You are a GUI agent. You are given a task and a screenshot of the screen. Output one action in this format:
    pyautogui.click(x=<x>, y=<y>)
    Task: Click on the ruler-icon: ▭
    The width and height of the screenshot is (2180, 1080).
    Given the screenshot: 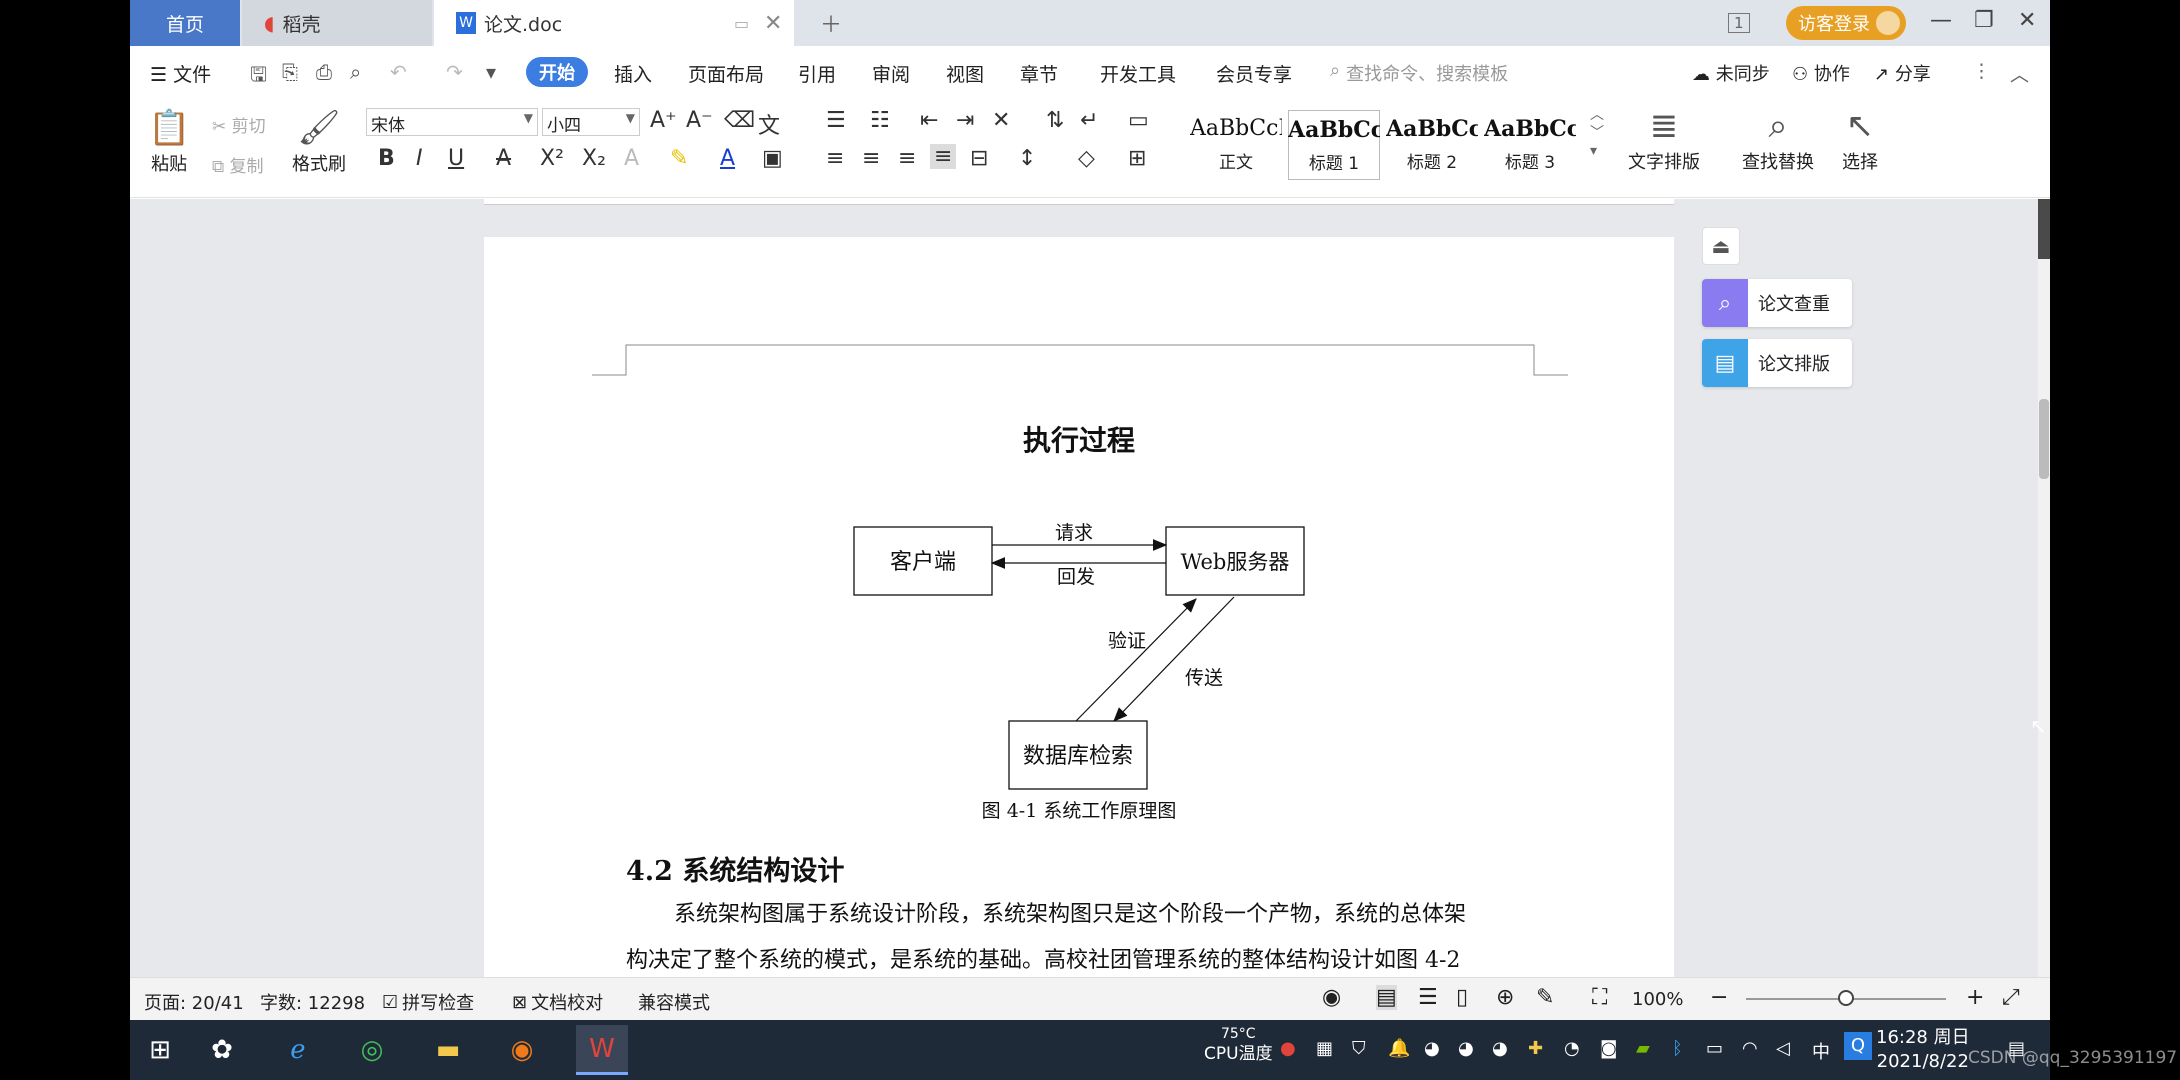 What is the action you would take?
    pyautogui.click(x=1138, y=120)
    